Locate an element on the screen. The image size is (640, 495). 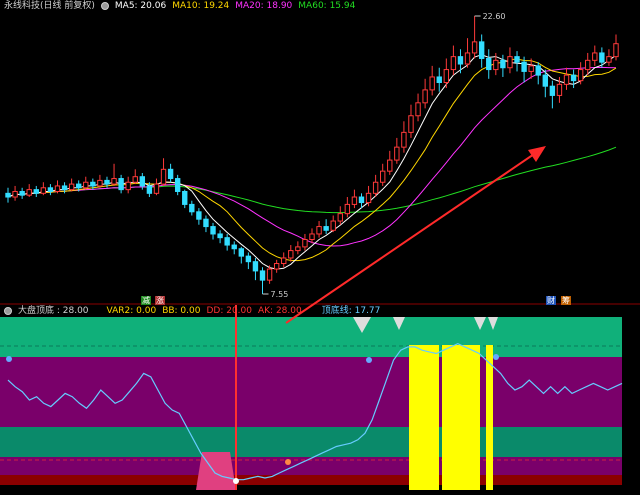
var2-label: VAR2: 0.00 is located at coordinates (131, 311).